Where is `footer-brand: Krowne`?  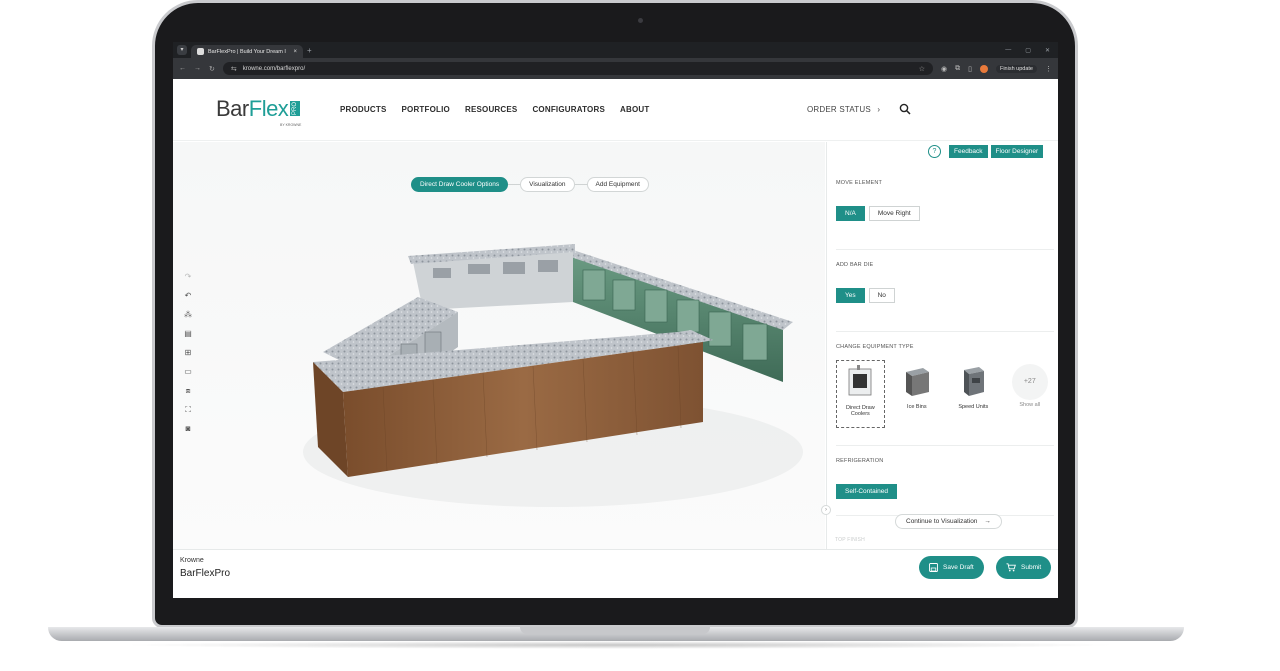
footer-brand: Krowne is located at coordinates (192, 560).